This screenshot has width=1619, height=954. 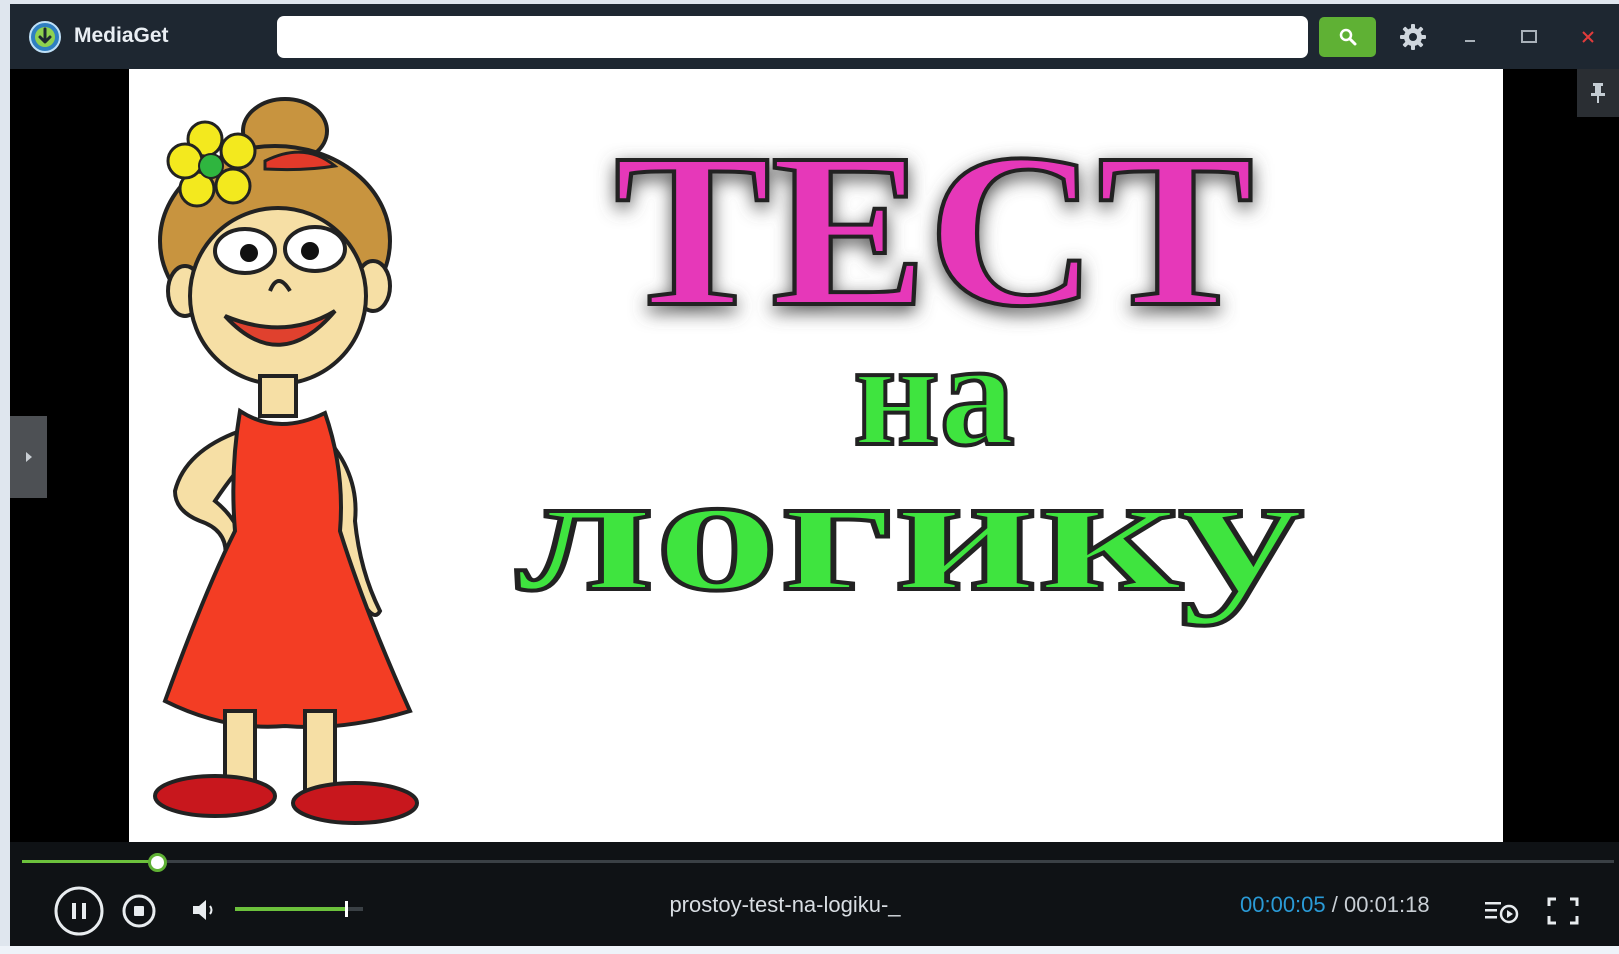 I want to click on app-title: MediaGet, so click(x=121, y=35).